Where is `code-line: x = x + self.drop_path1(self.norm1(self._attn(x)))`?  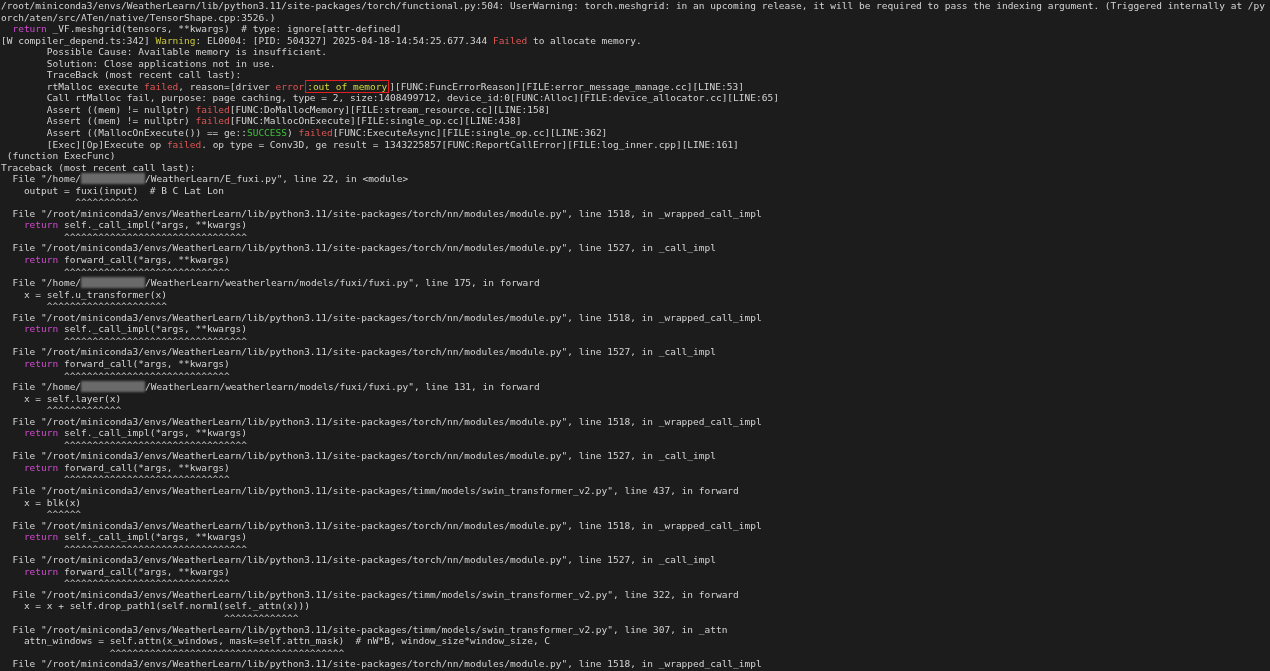
code-line: x = x + self.drop_path1(self.norm1(self._attn(x))) is located at coordinates (166, 606).